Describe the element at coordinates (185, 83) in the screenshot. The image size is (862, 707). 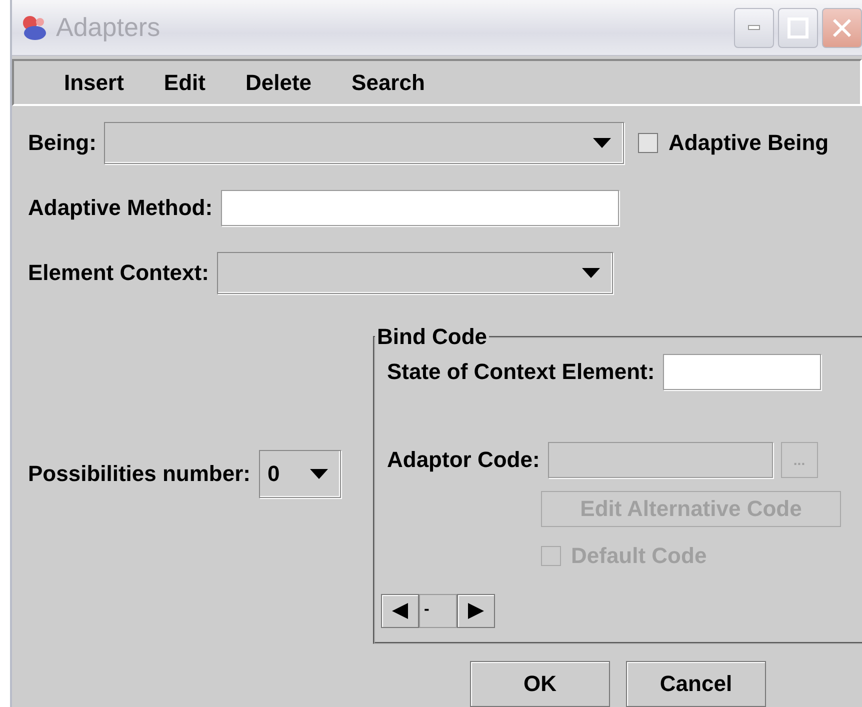
I see `edit-menu: Edit` at that location.